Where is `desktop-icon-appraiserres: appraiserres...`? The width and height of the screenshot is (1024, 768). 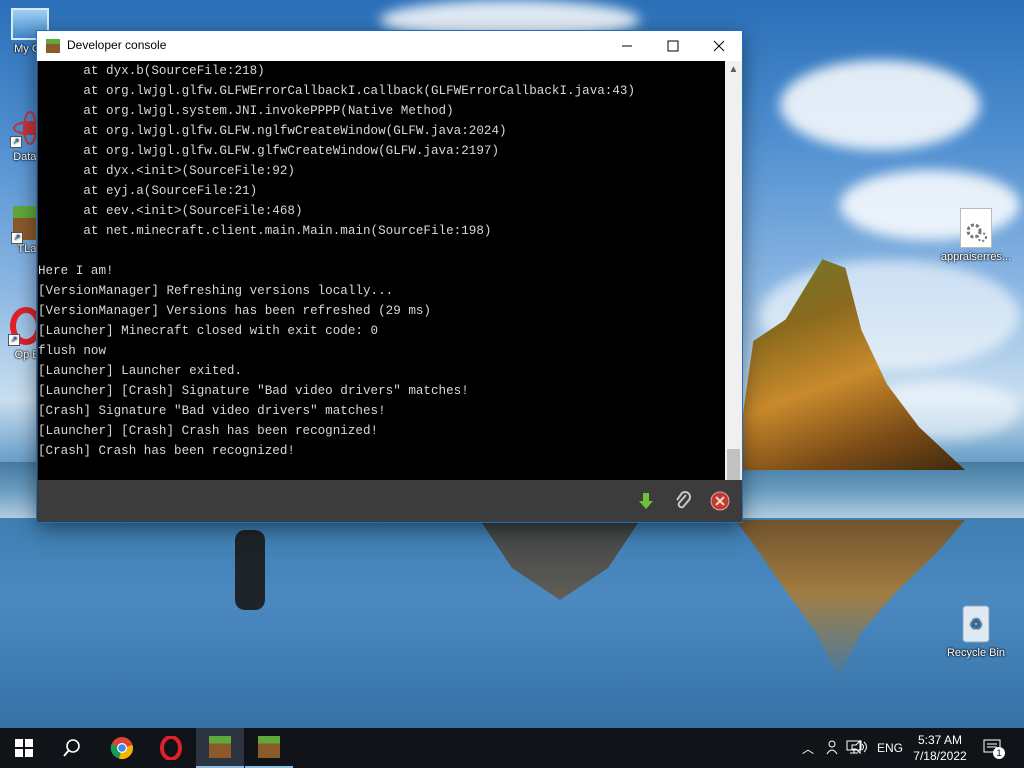 desktop-icon-appraiserres: appraiserres... is located at coordinates (976, 235).